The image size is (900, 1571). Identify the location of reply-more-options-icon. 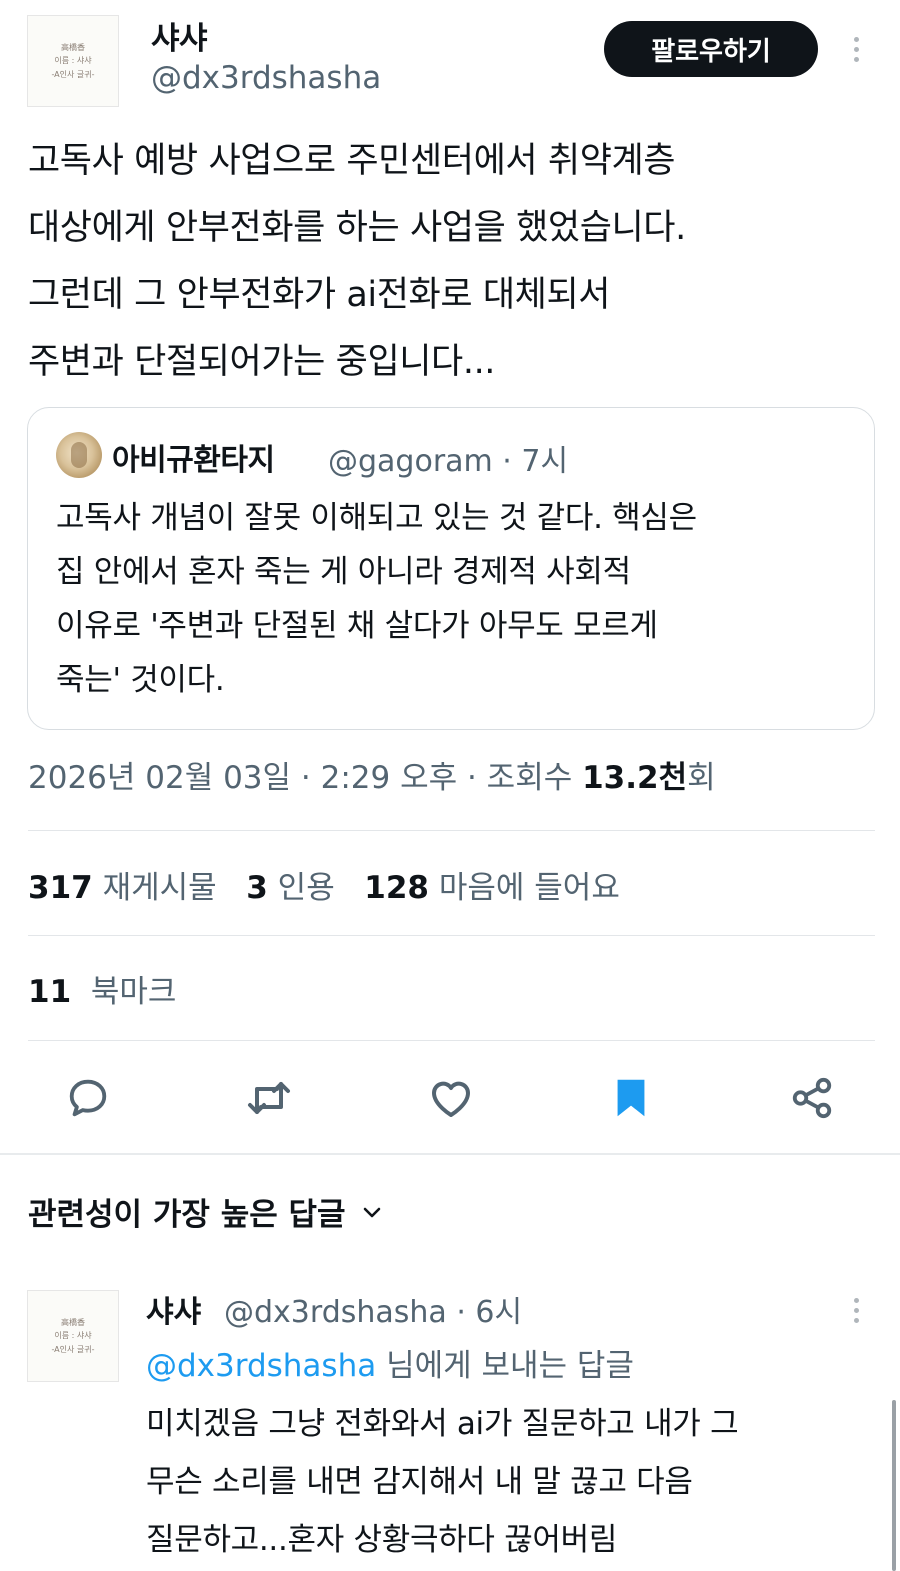
(856, 1310).